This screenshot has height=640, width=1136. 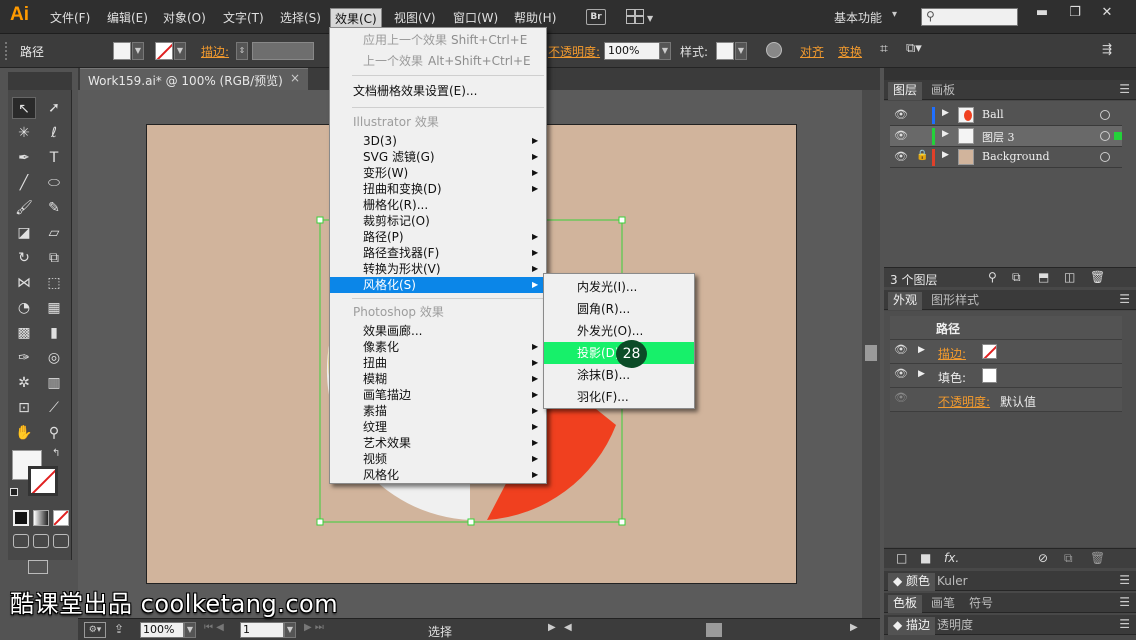 I want to click on menu-stylize-photoshop: 风格化 ▶, so click(x=438, y=475).